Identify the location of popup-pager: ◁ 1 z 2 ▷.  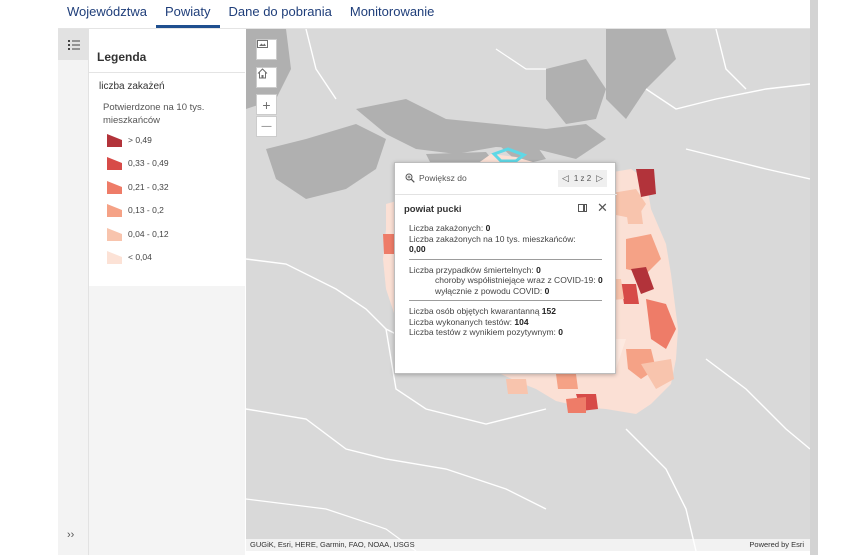
(582, 178).